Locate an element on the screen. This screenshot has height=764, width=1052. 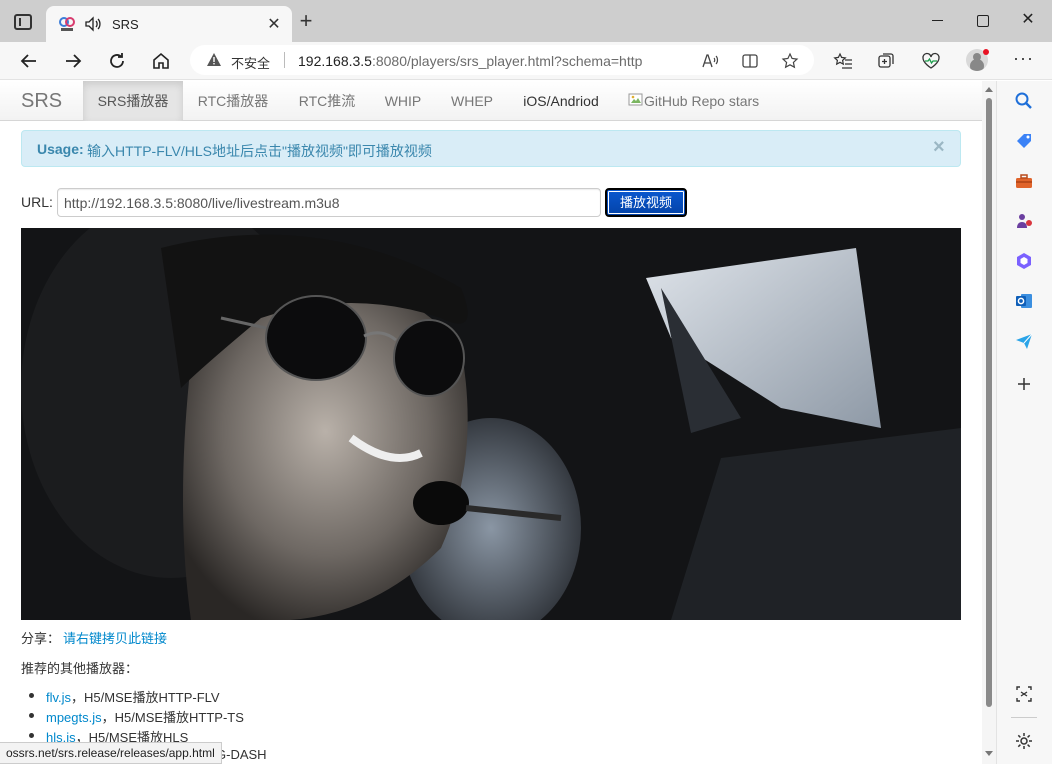
tab-actions-icon is located at coordinates (23, 22).